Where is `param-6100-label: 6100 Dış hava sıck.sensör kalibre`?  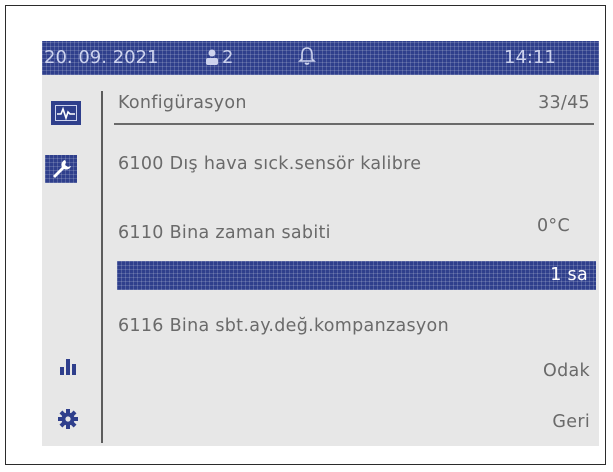
param-6100-label: 6100 Dış hava sıck.sensör kalibre is located at coordinates (269, 164).